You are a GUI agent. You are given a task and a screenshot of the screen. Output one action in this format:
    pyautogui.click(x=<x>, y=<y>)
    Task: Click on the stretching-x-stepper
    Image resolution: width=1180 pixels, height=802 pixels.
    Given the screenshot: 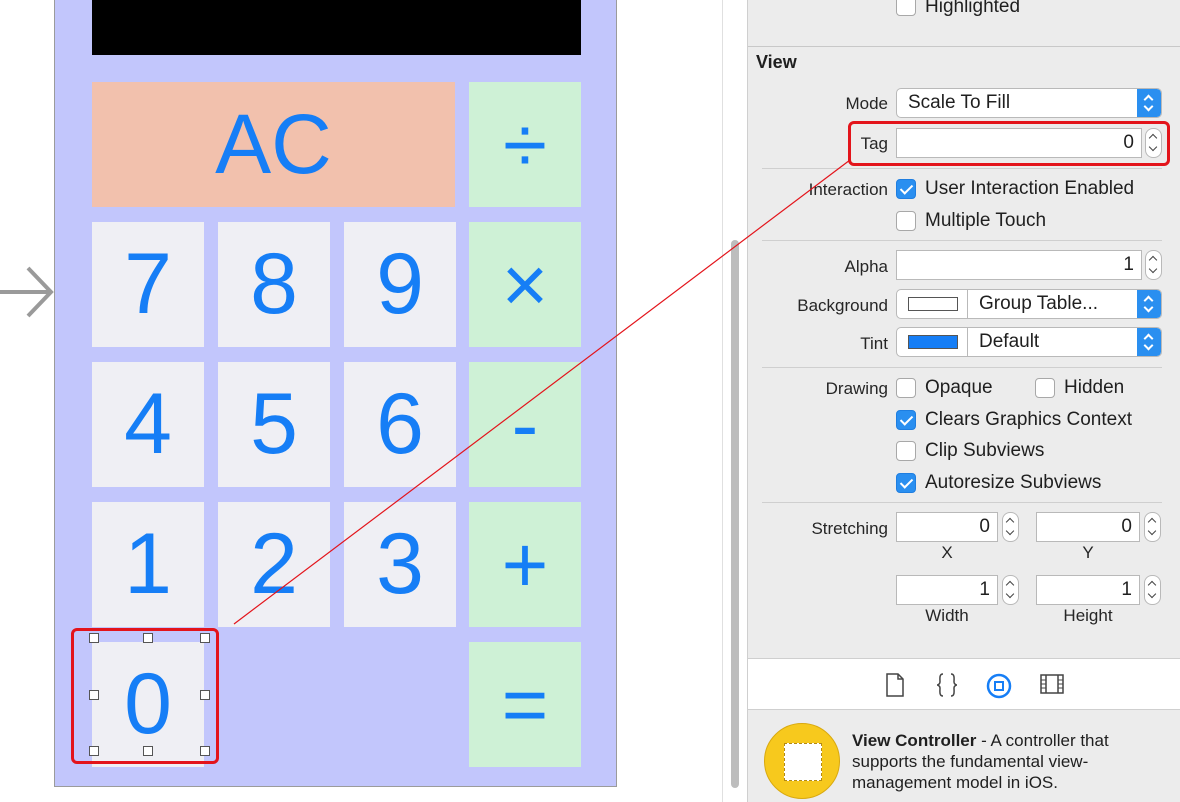 What is the action you would take?
    pyautogui.click(x=1010, y=527)
    